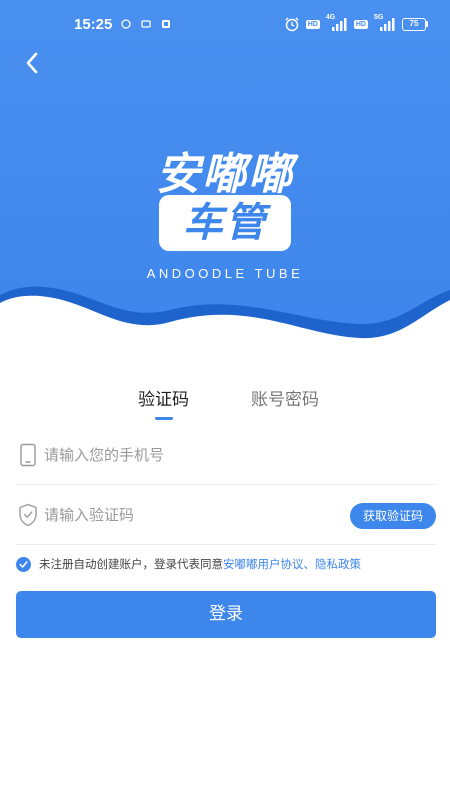 This screenshot has height=800, width=450. What do you see at coordinates (225, 25) in the screenshot?
I see `status-bar: 15:25 HD 4G HD 5G 75` at bounding box center [225, 25].